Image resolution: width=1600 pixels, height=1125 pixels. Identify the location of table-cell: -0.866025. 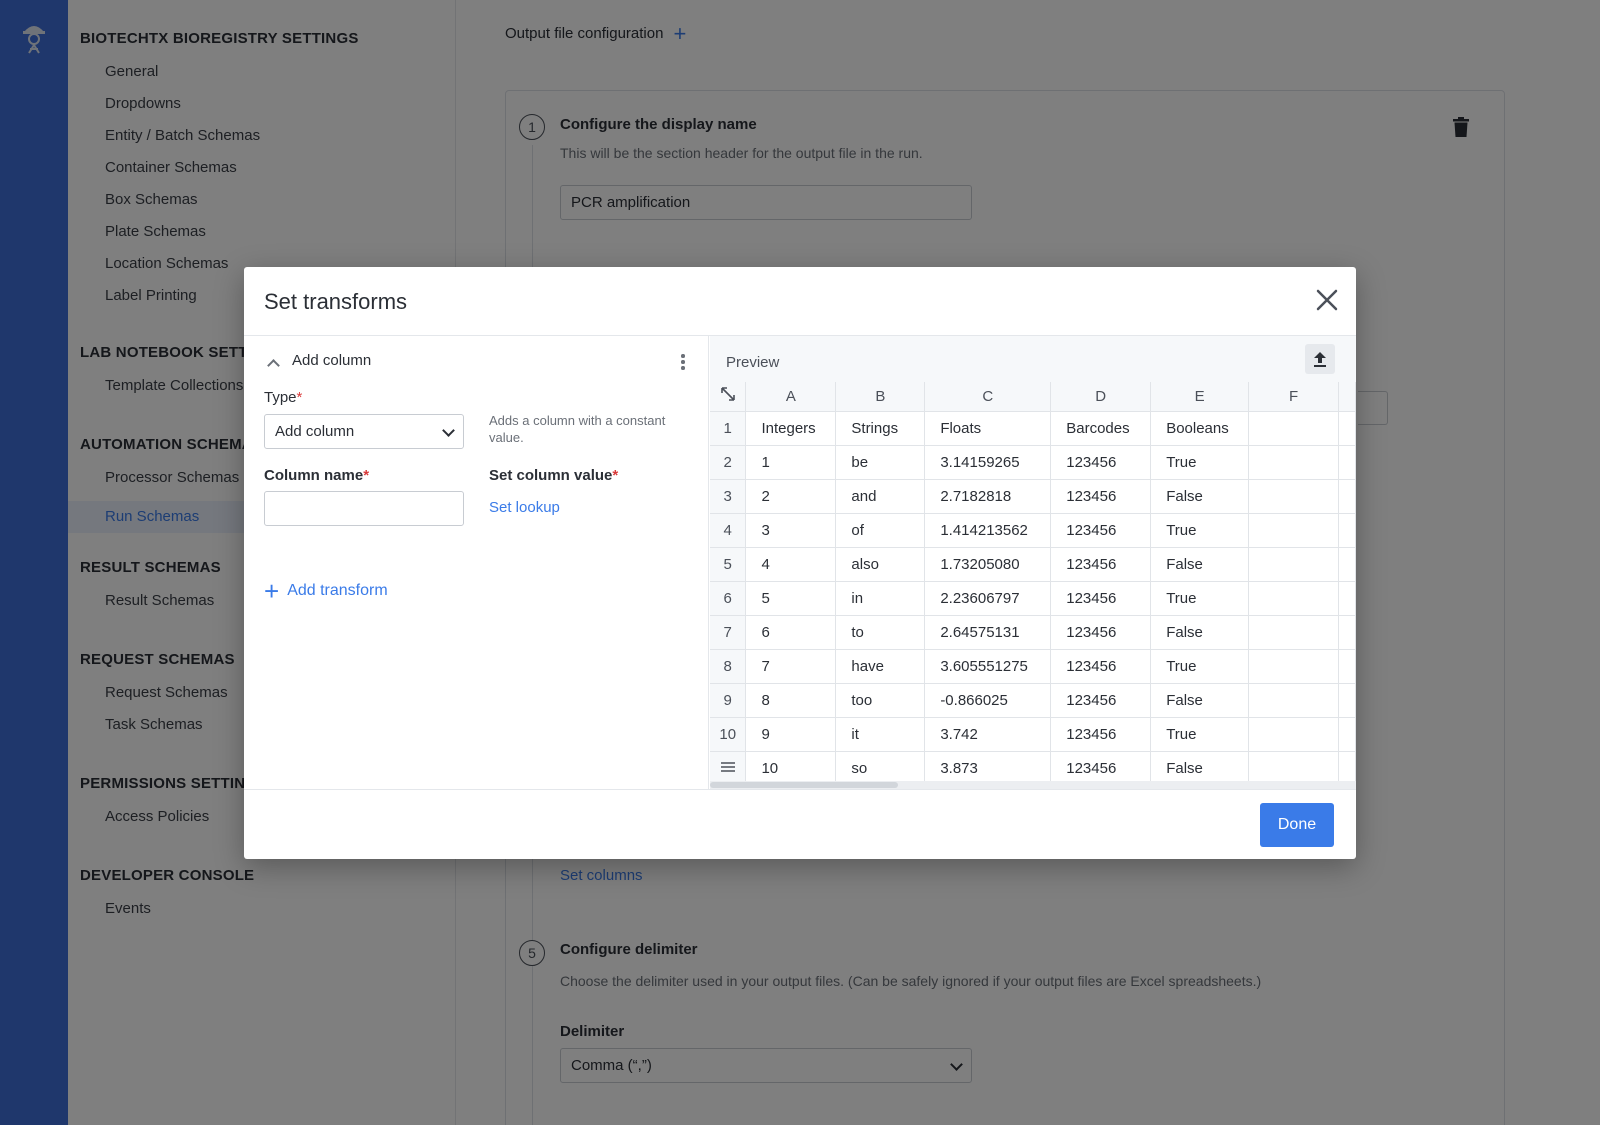
(988, 700).